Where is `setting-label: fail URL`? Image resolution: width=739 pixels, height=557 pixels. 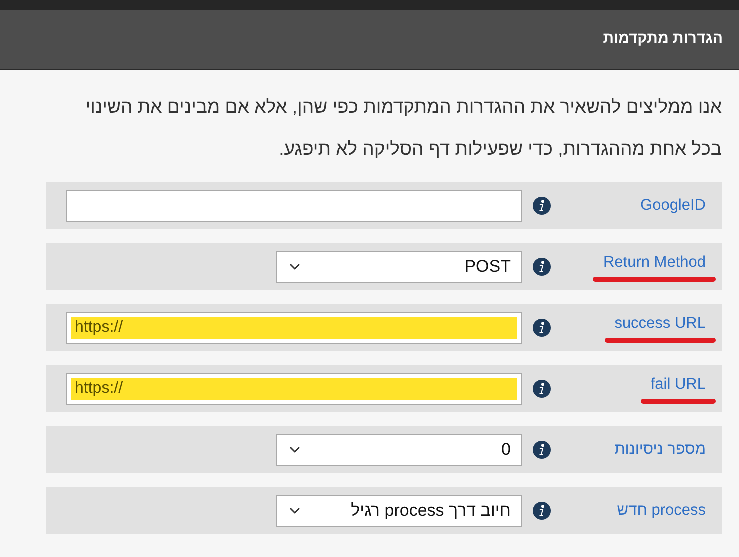
setting-label: fail URL is located at coordinates (678, 384).